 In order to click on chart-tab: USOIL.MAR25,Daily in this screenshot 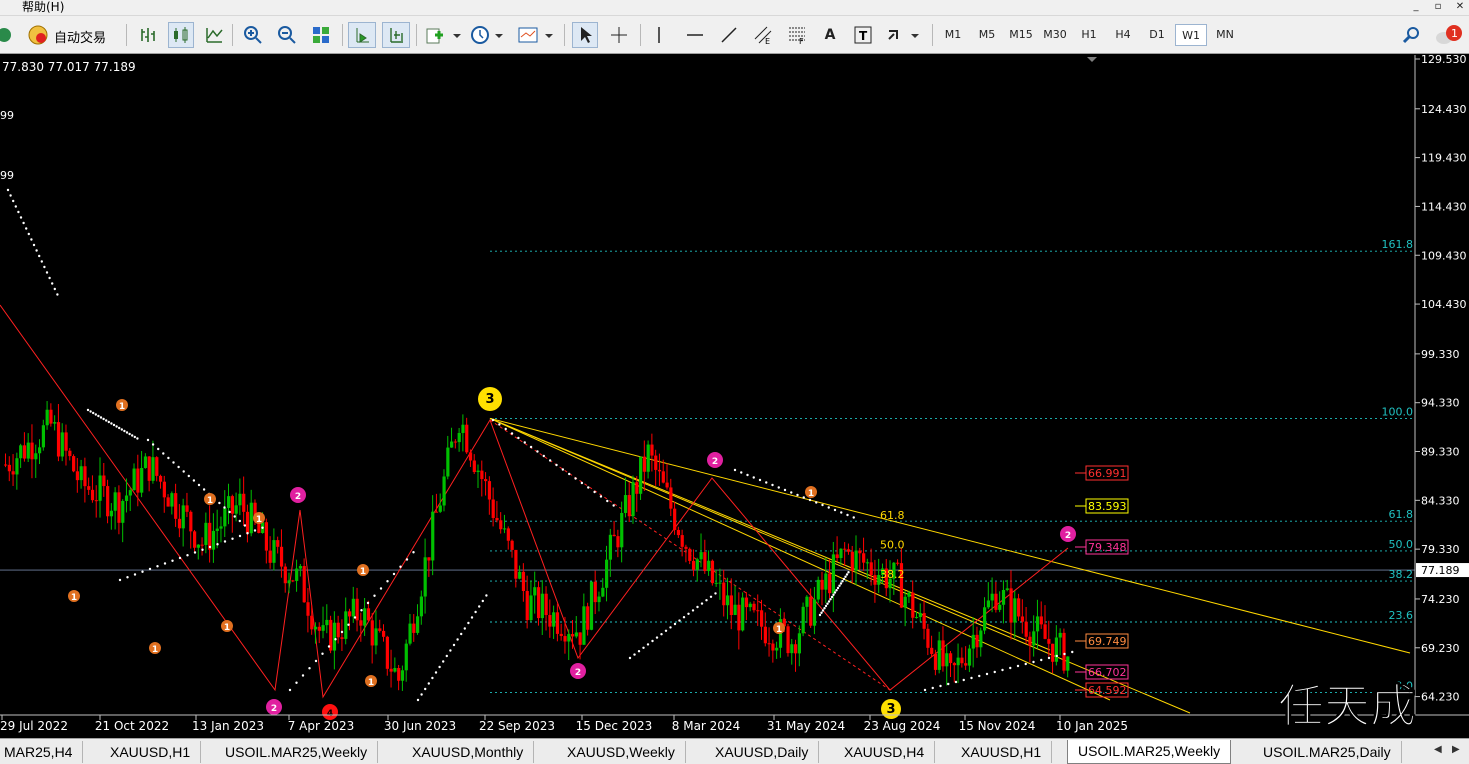, I will do `click(1327, 752)`.